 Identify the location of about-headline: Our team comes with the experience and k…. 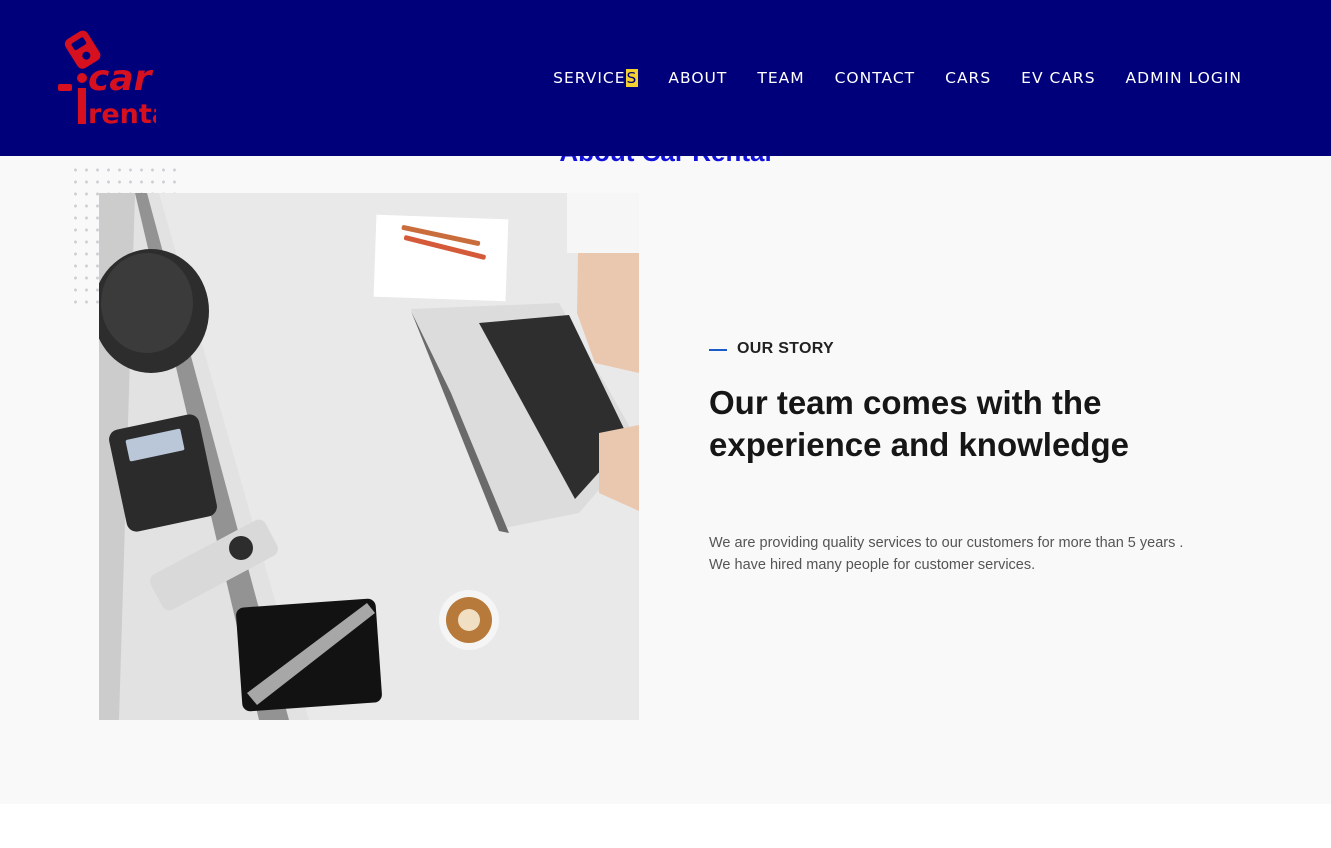
(989, 424).